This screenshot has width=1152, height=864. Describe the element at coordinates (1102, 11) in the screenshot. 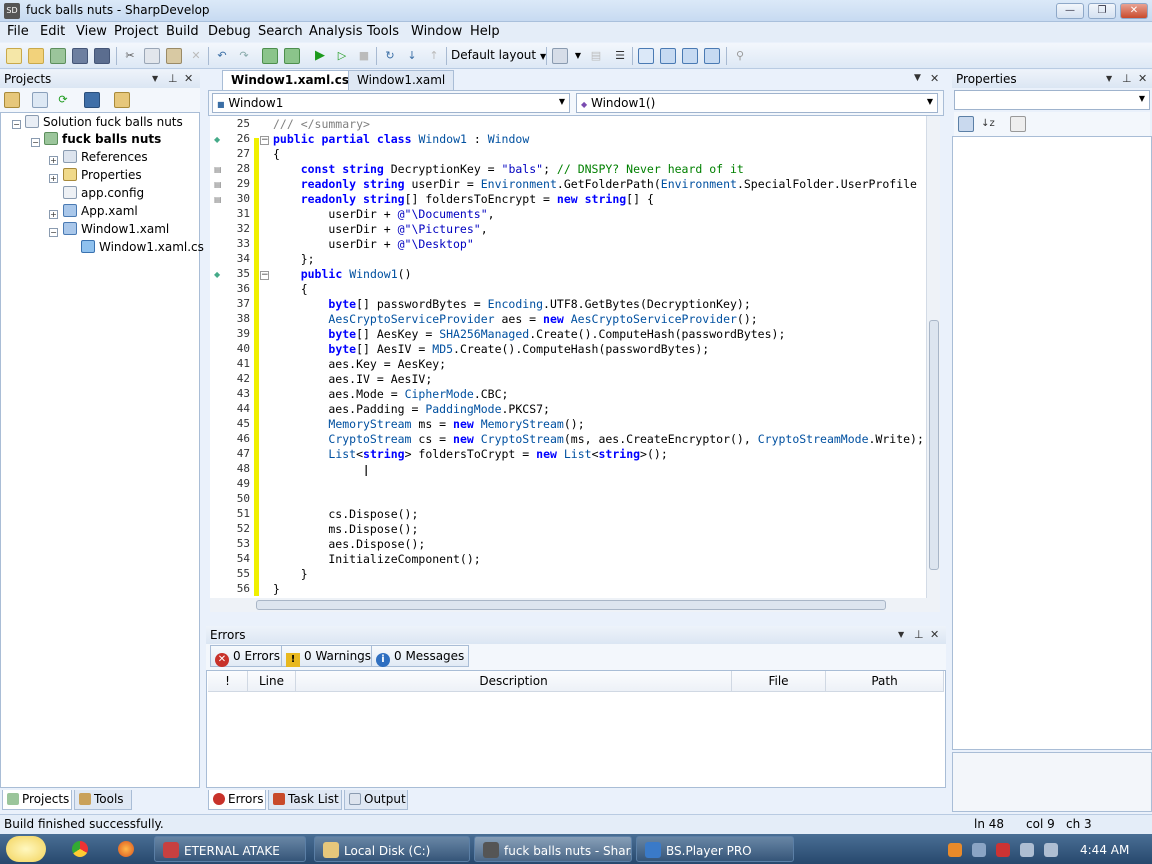

I see `maximize-button: ❐` at that location.